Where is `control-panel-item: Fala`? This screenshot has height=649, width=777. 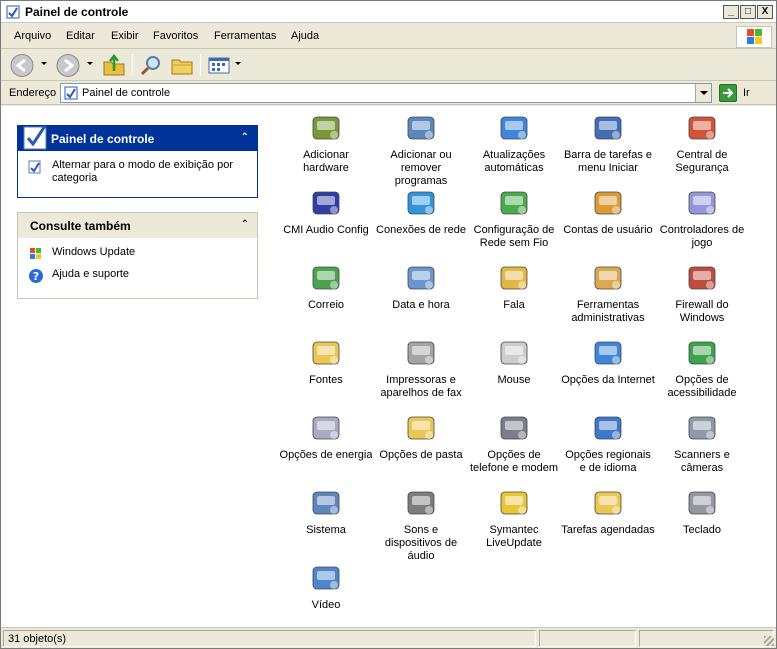
control-panel-item: Fala is located at coordinates (514, 286).